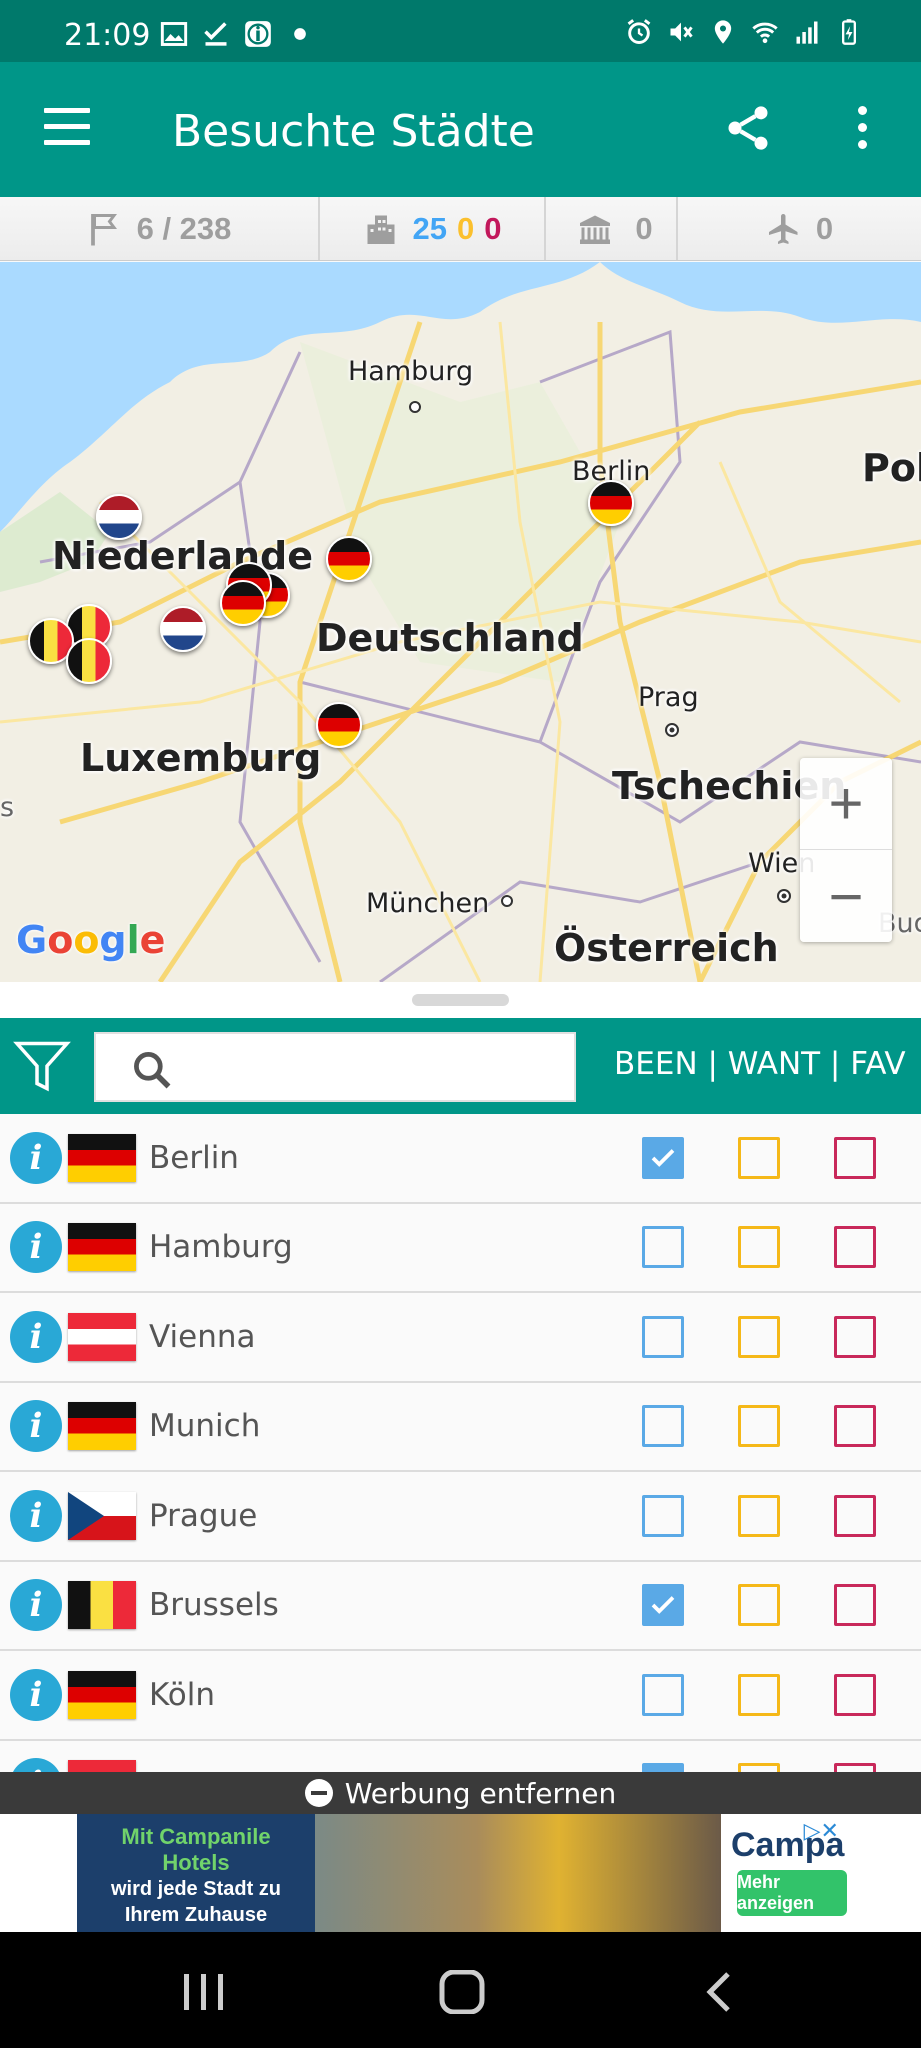 This screenshot has height=2048, width=921. Describe the element at coordinates (182, 1694) in the screenshot. I see `city-name: Köln` at that location.